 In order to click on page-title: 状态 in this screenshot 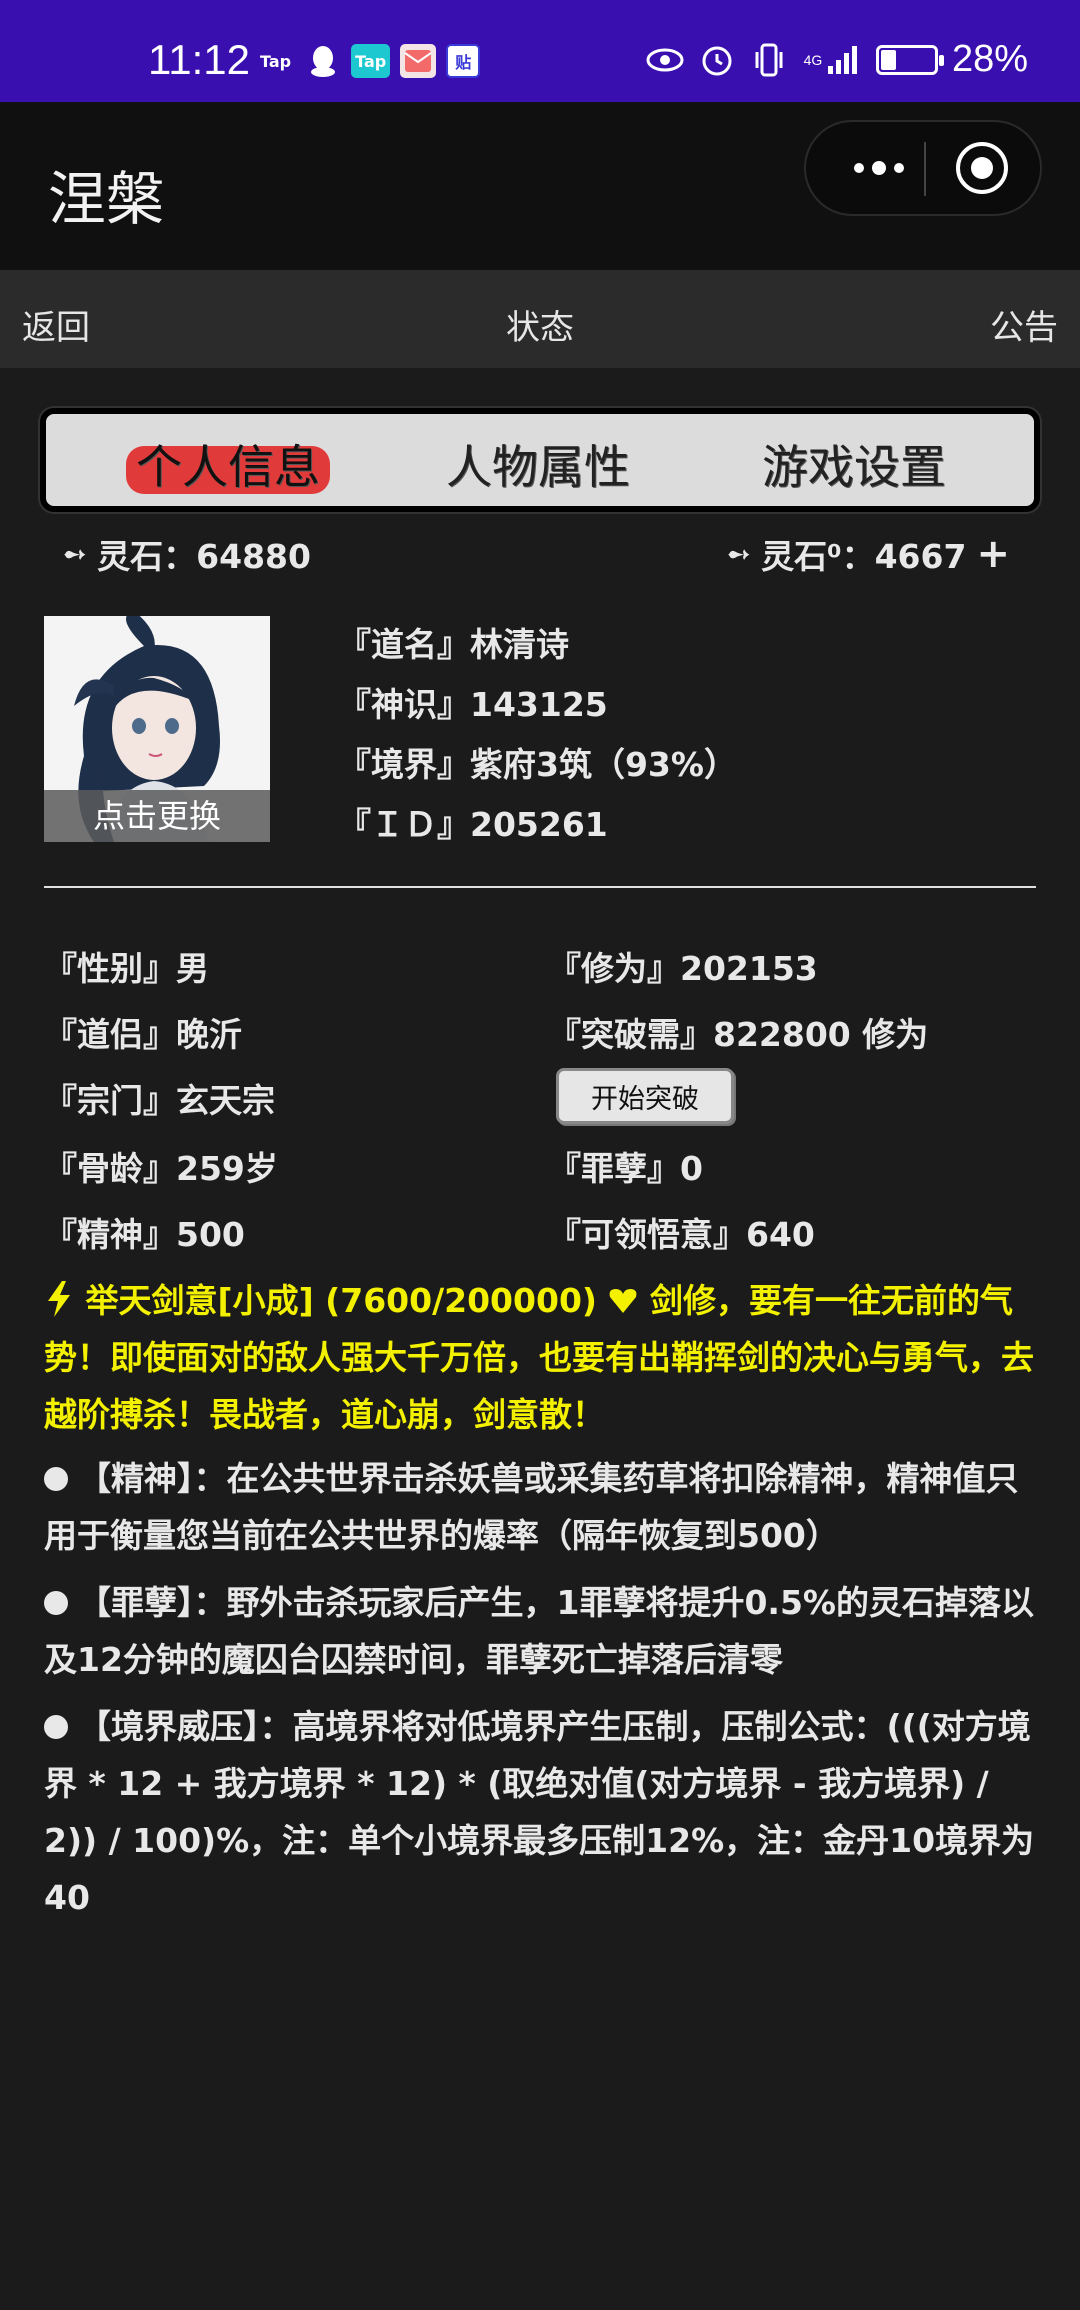, I will do `click(540, 328)`.